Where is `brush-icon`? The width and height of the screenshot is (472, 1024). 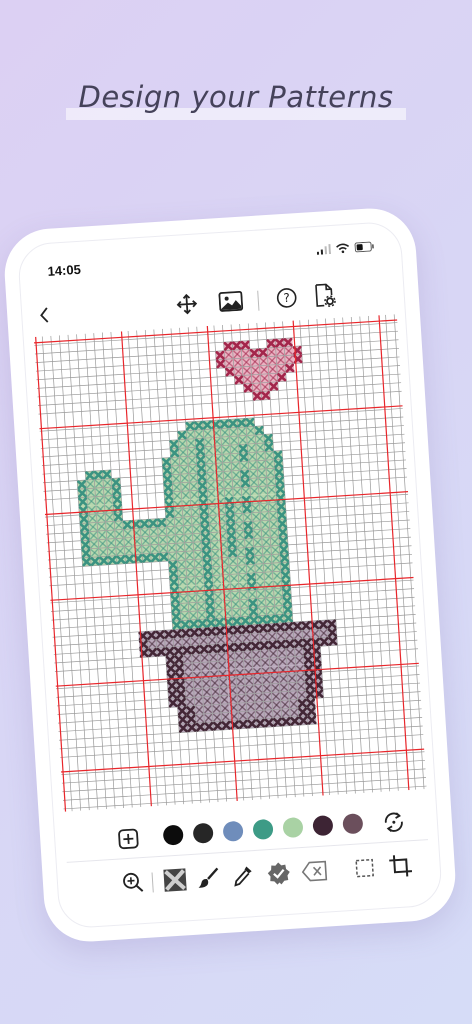 brush-icon is located at coordinates (209, 878).